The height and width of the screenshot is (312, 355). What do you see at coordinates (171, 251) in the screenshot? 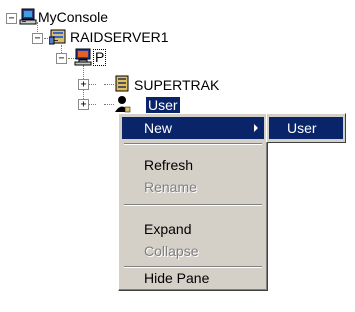
I see `menu-item-collapse: Collapse` at bounding box center [171, 251].